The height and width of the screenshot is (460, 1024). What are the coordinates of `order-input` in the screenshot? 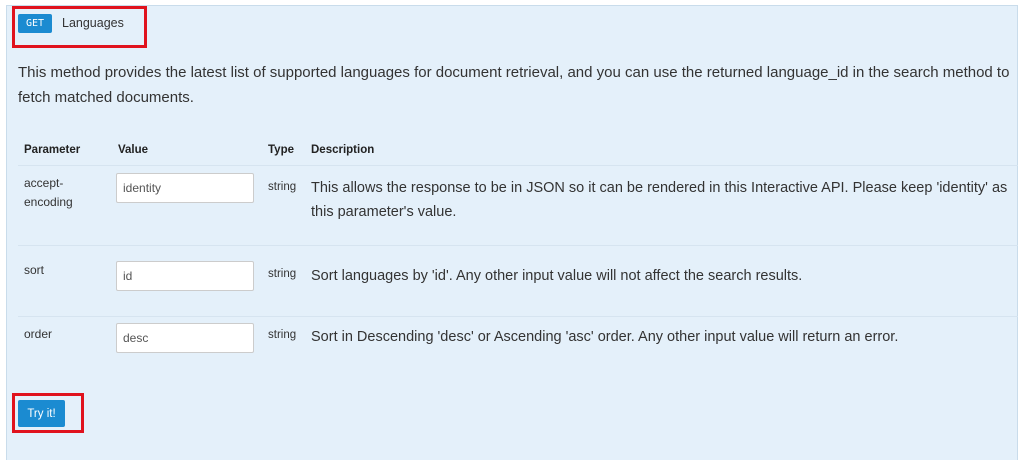 It's located at (185, 338).